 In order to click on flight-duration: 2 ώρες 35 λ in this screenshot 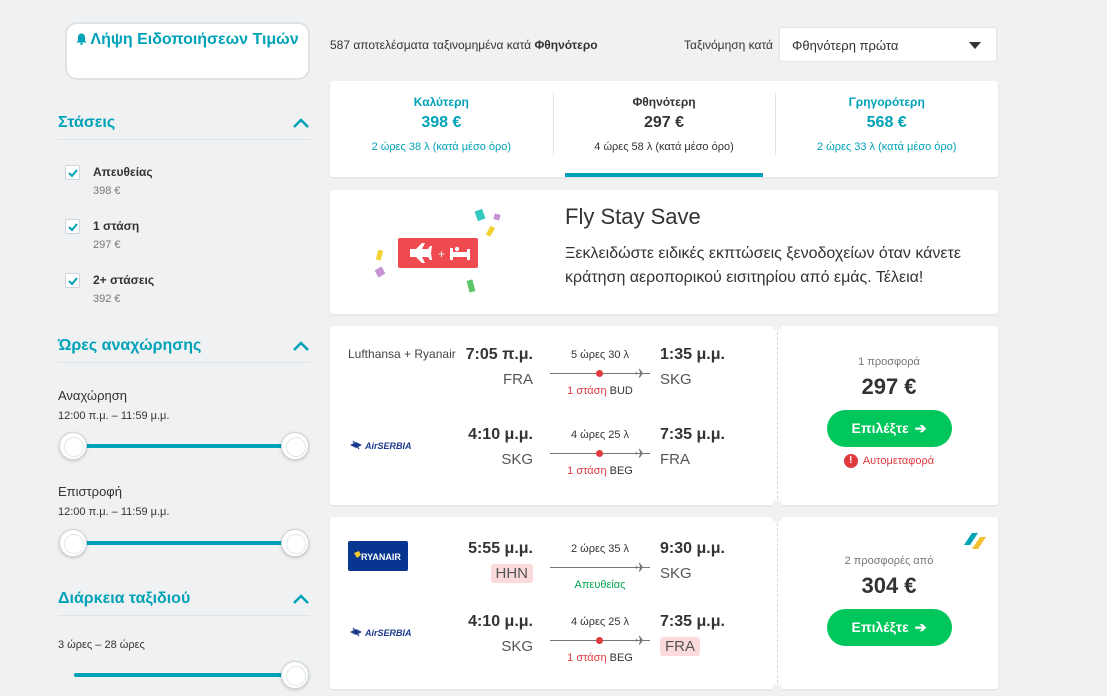, I will do `click(600, 549)`.